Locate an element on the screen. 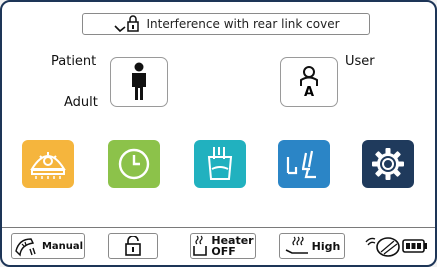  light-tile is located at coordinates (48, 164).